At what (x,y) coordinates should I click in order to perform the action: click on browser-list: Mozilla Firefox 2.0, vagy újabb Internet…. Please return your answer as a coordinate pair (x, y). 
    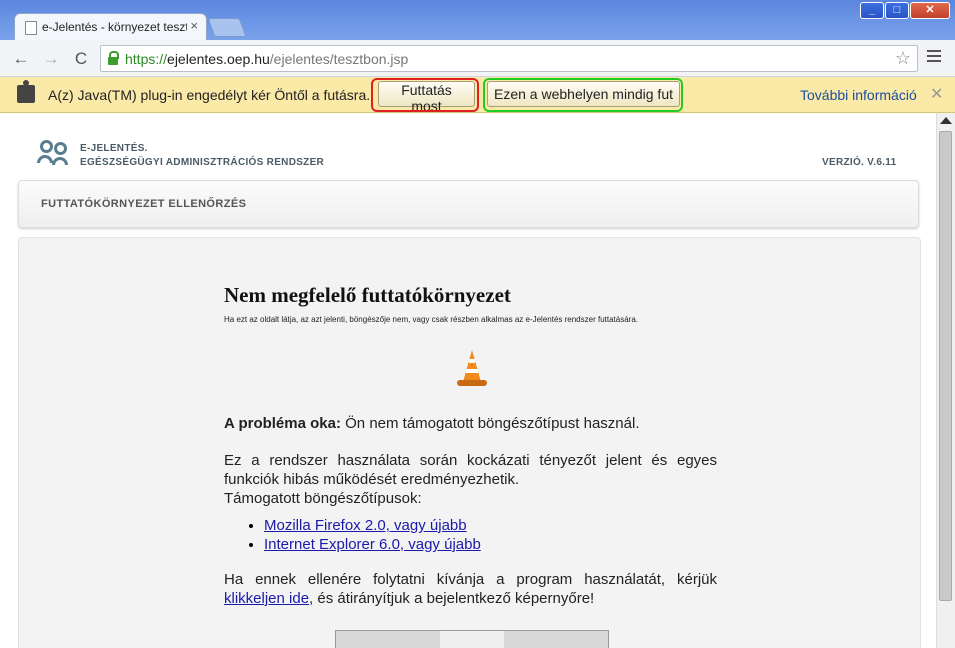
    Looking at the image, I should click on (470, 535).